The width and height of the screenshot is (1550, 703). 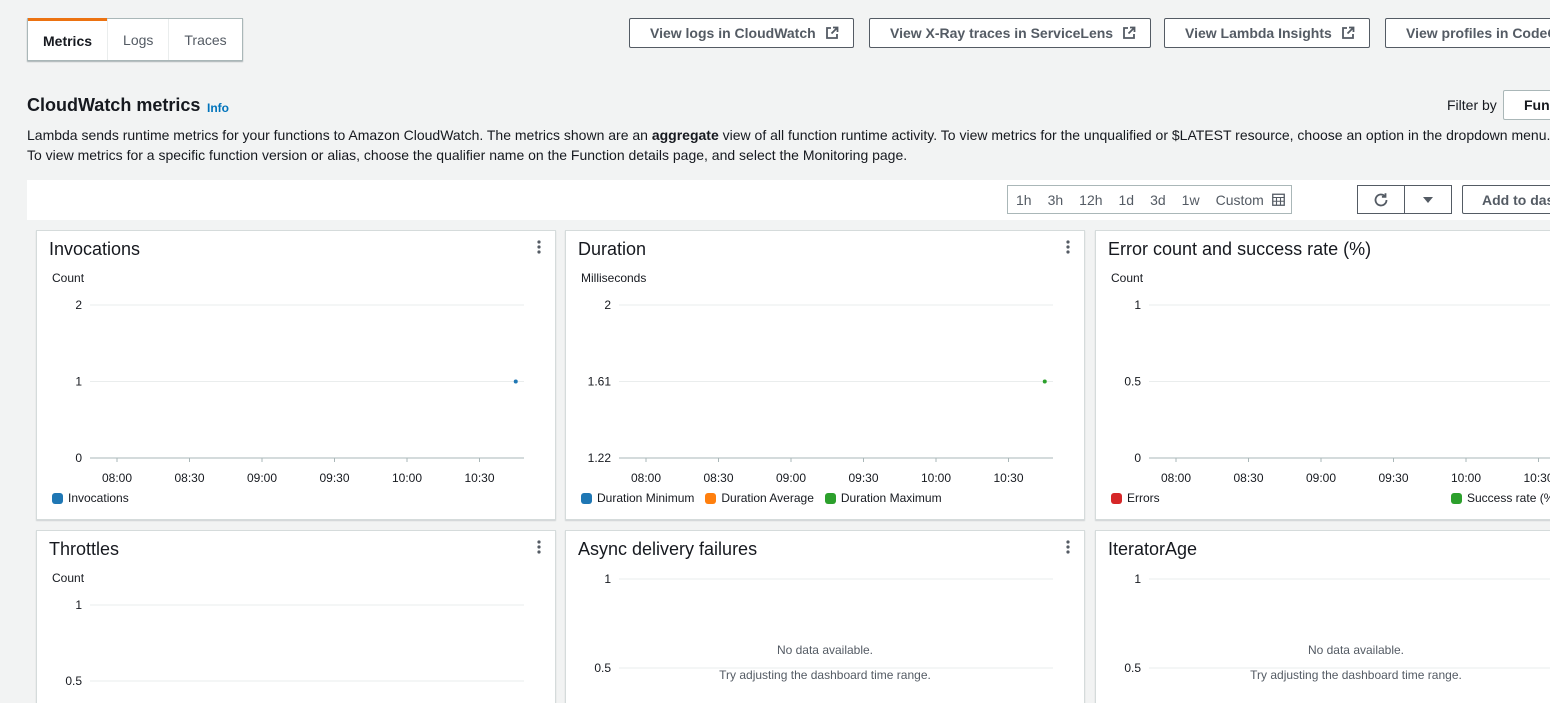 What do you see at coordinates (1478, 33) in the screenshot?
I see `view-profiles-label: View profiles in CodeGuru` at bounding box center [1478, 33].